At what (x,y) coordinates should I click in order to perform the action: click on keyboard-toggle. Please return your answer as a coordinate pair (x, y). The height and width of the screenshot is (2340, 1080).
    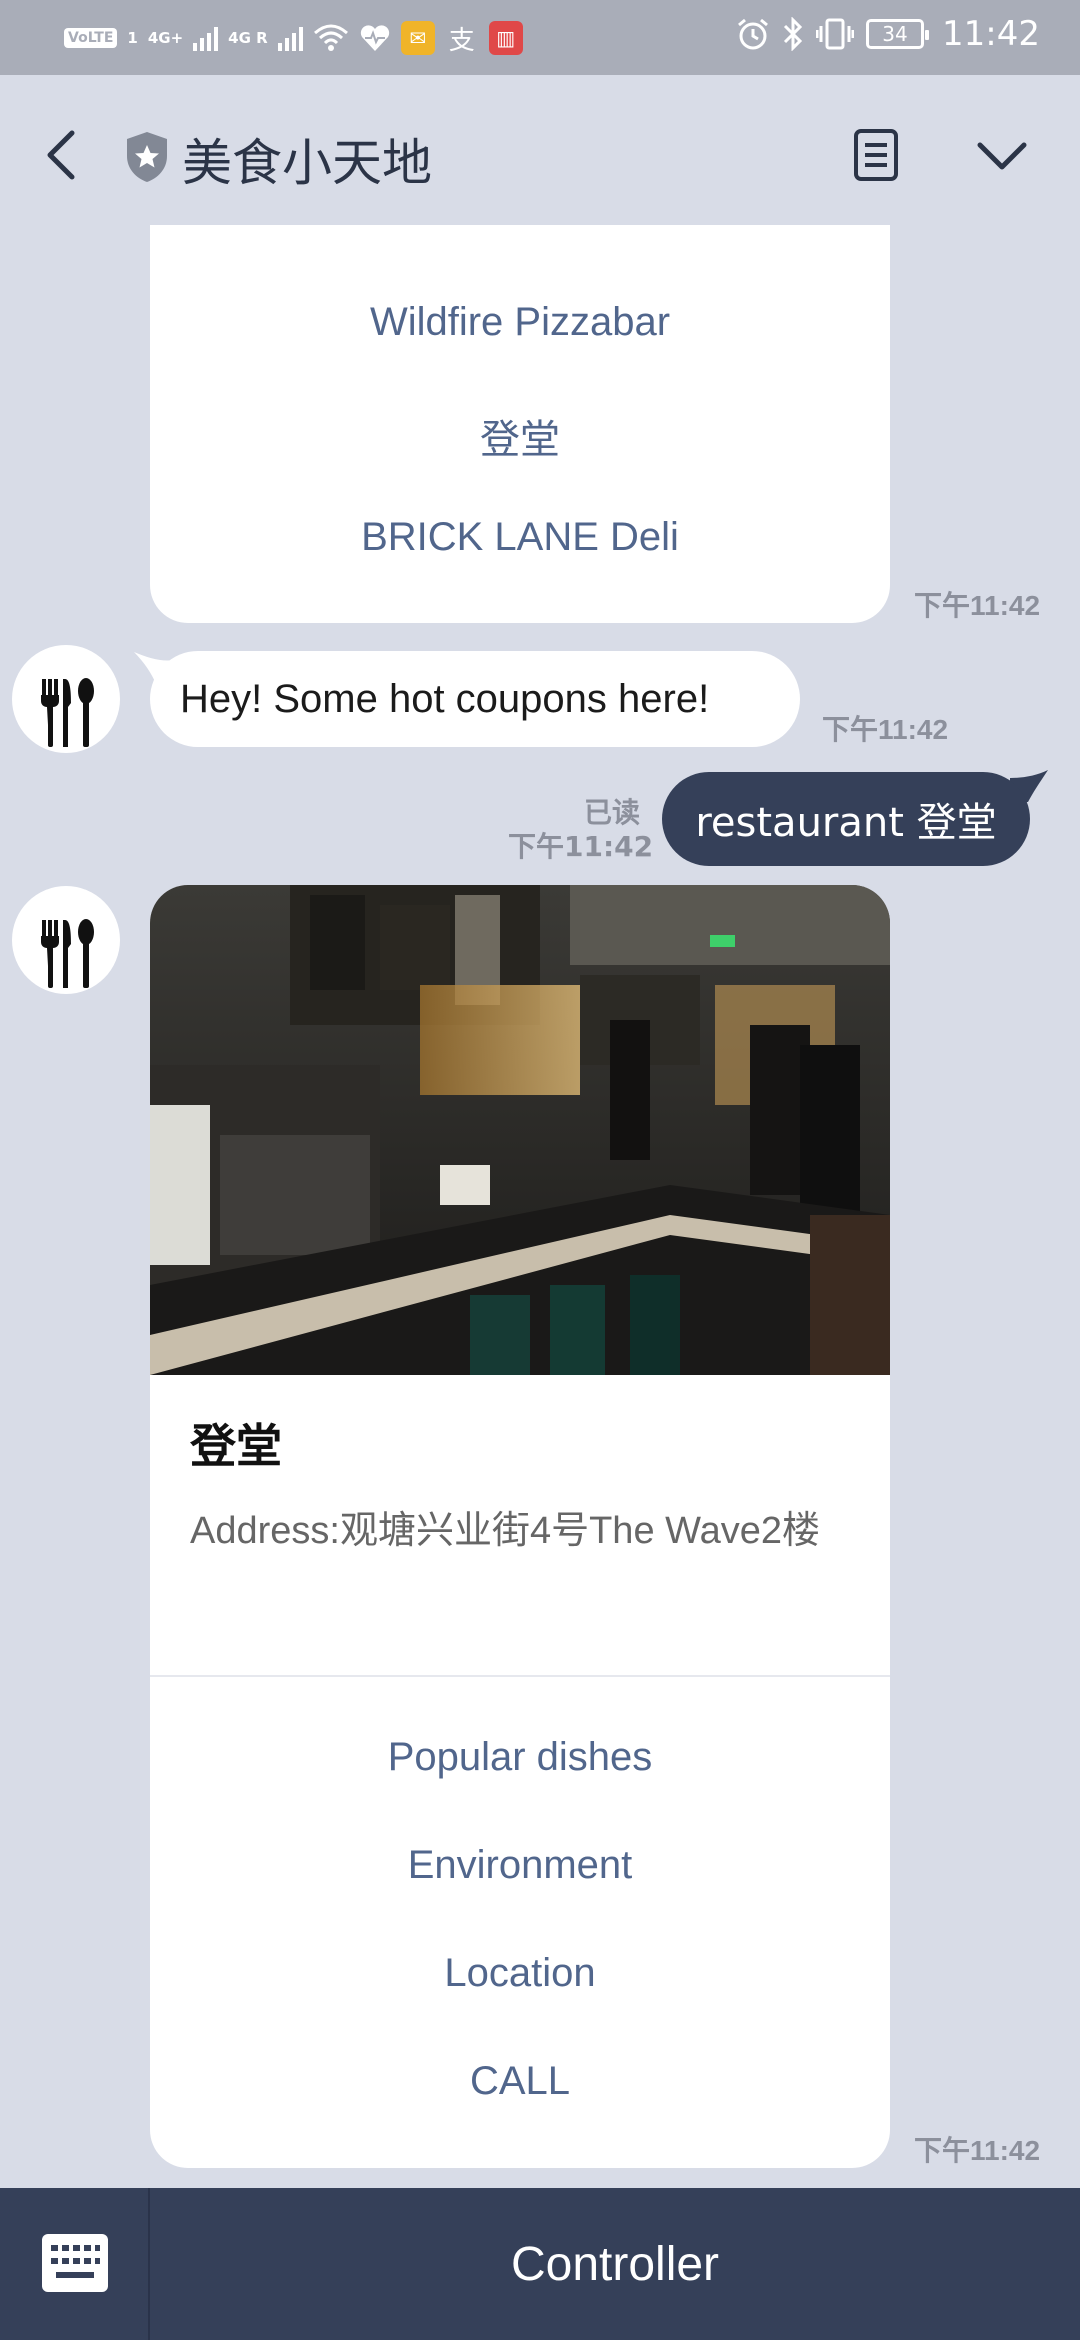
    Looking at the image, I should click on (75, 2264).